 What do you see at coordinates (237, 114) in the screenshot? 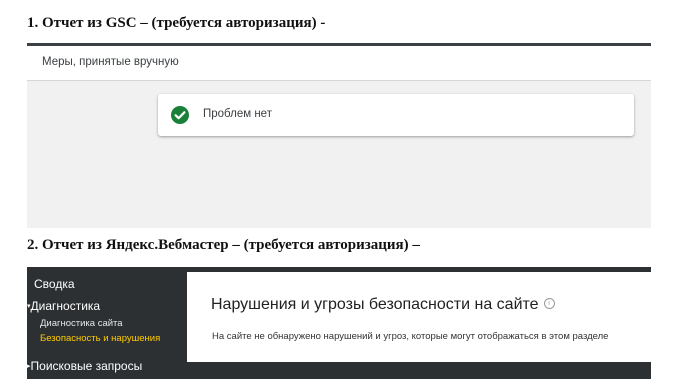
I see `no-issues-text: Проблем нет` at bounding box center [237, 114].